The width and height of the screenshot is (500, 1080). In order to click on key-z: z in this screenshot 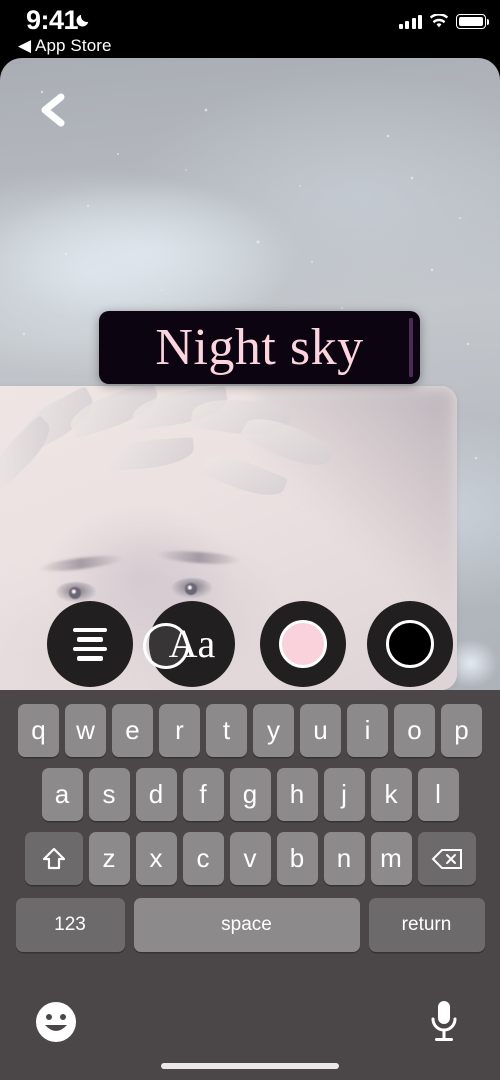, I will do `click(109, 858)`.